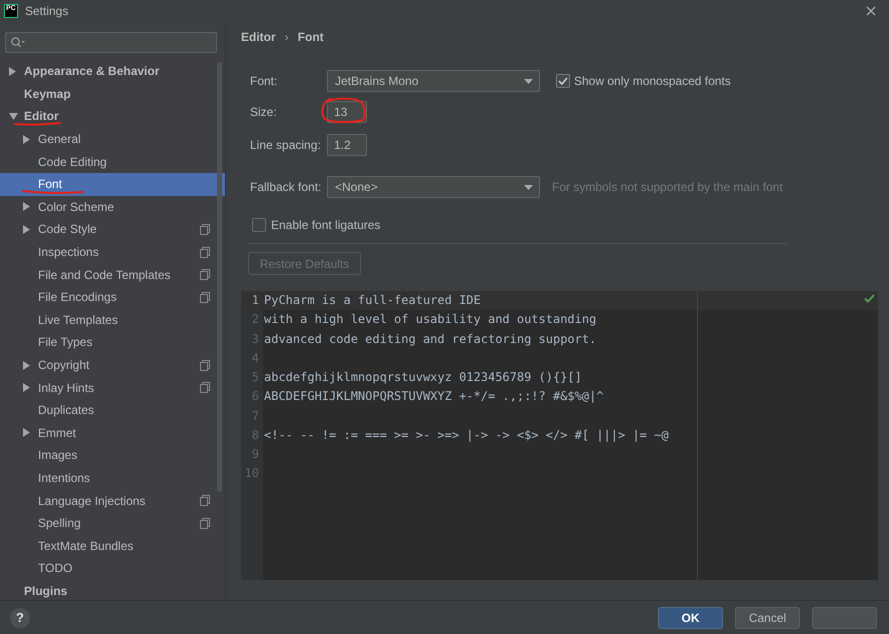 The height and width of the screenshot is (634, 889). I want to click on tree-item: TextMate Bundles, so click(112, 546).